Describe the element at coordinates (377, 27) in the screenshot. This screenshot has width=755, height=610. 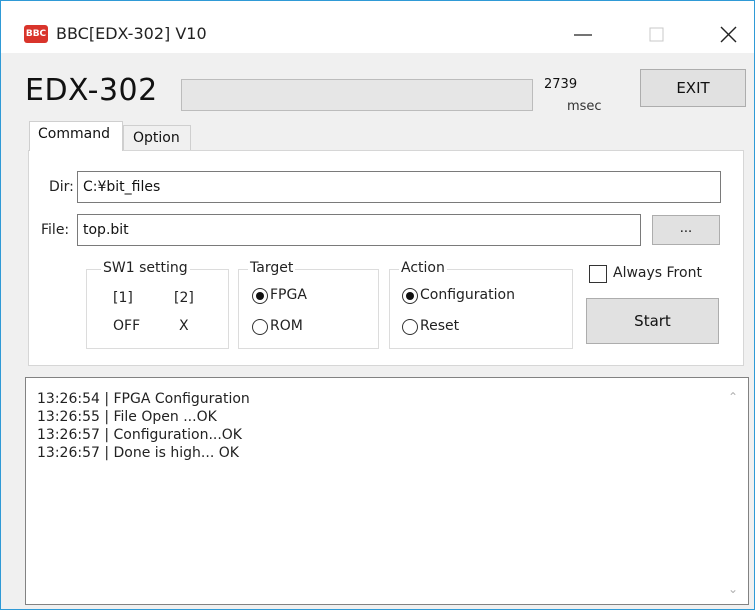
I see `title-bar: BBC BBC[EDX-302] V10` at that location.